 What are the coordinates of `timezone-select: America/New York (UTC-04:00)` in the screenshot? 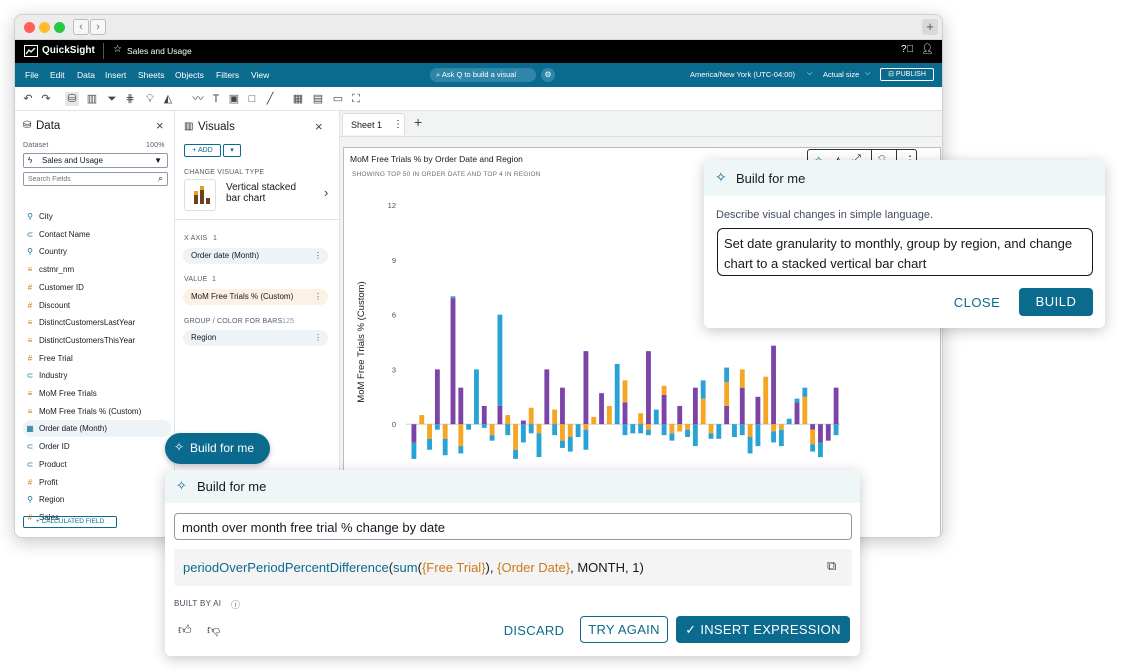 It's located at (742, 74).